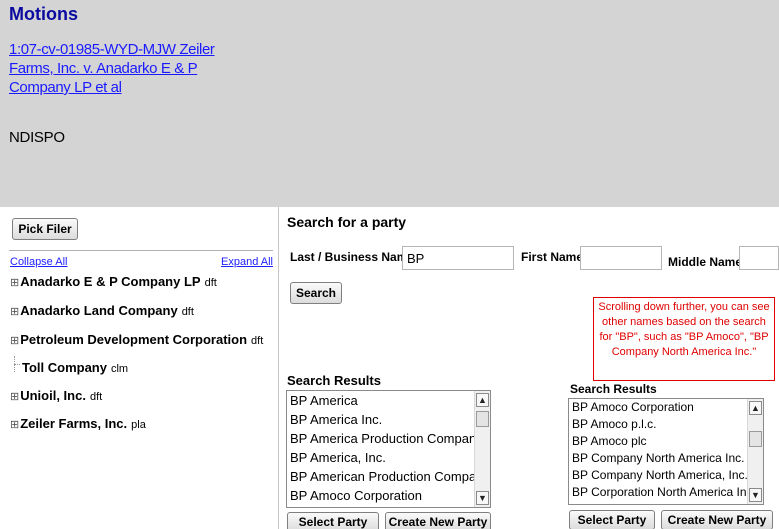 Image resolution: width=779 pixels, height=529 pixels. What do you see at coordinates (37, 137) in the screenshot?
I see `case-status: NDISPO` at bounding box center [37, 137].